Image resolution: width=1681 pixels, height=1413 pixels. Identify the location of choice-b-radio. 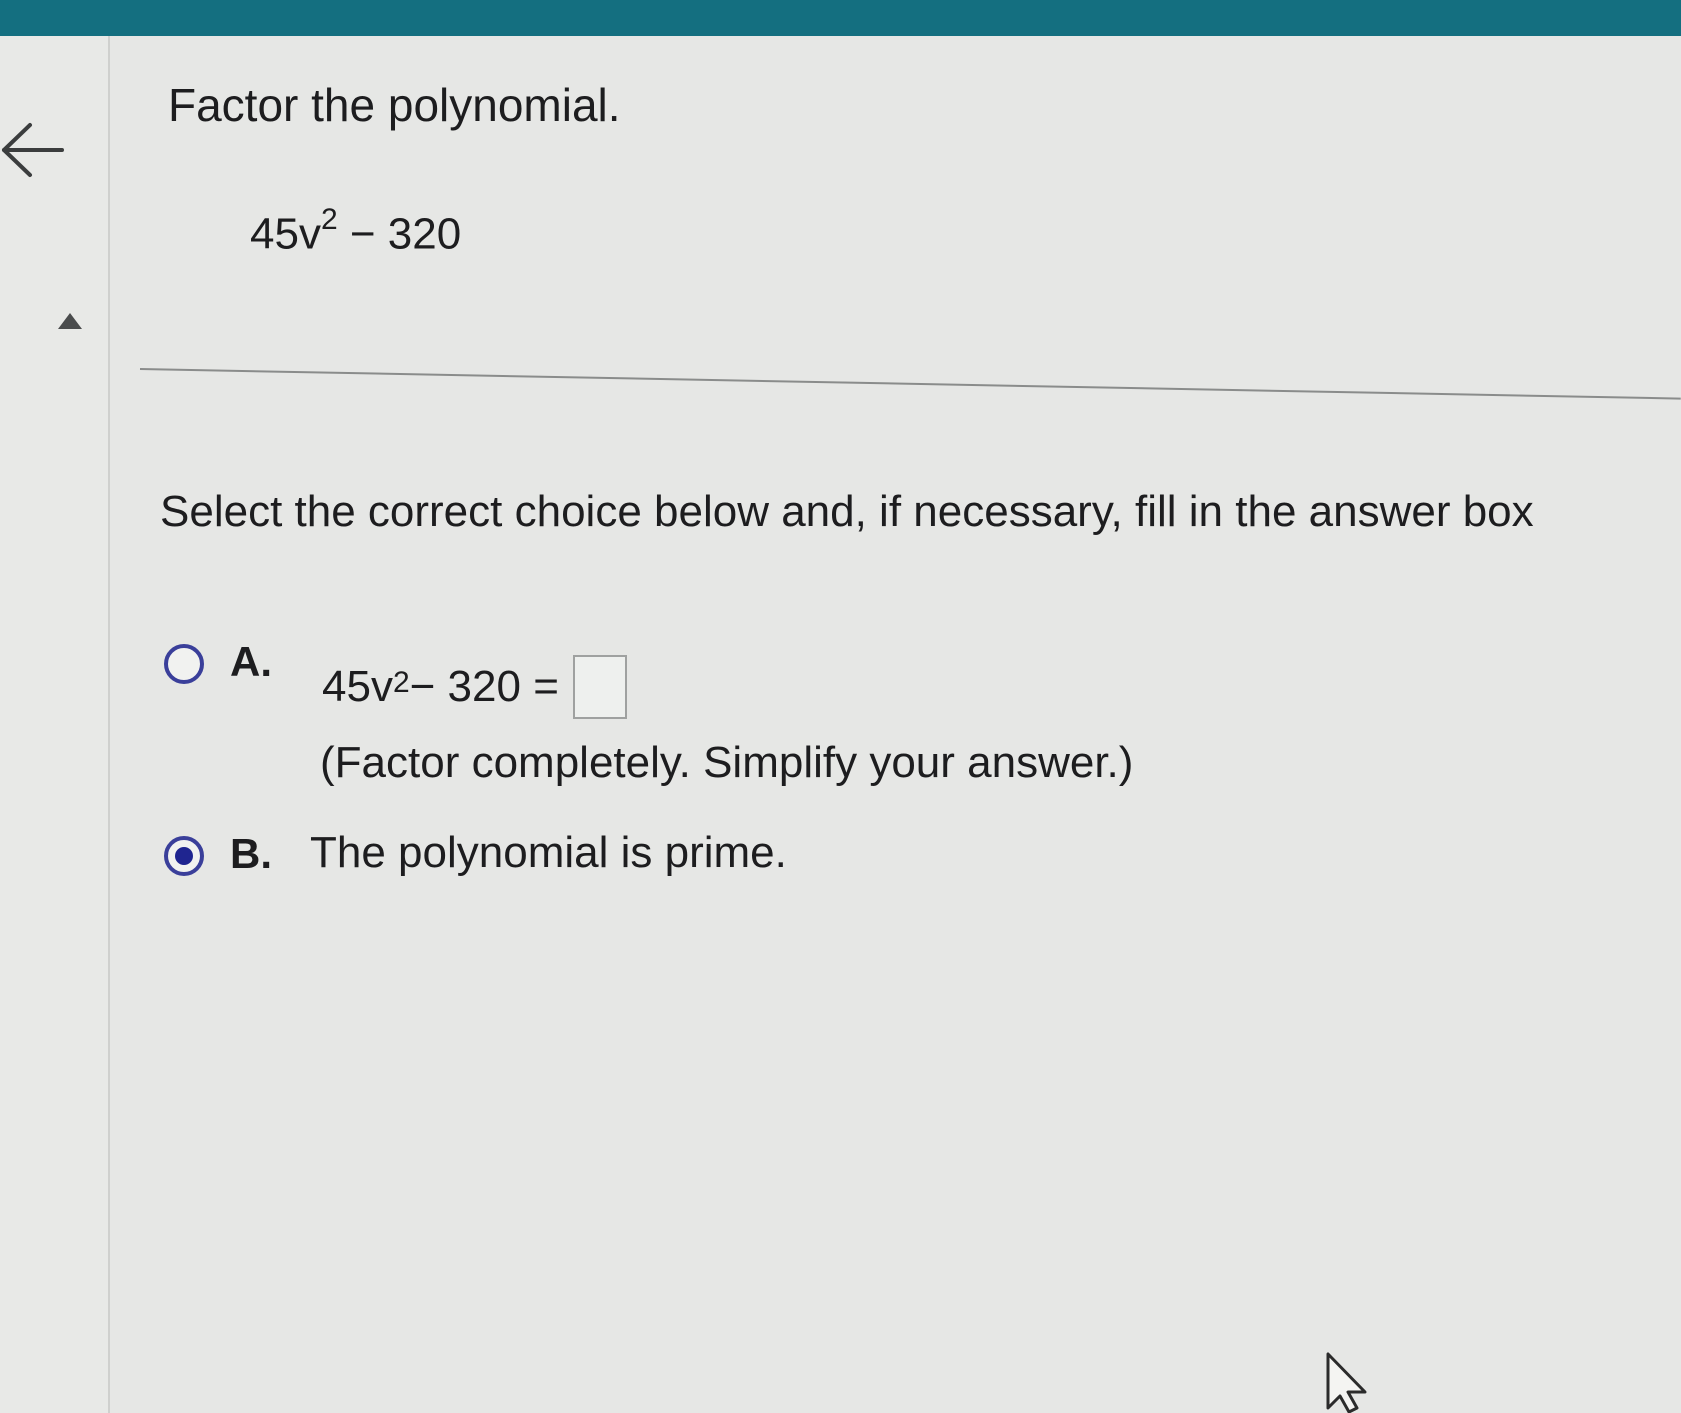
(184, 856).